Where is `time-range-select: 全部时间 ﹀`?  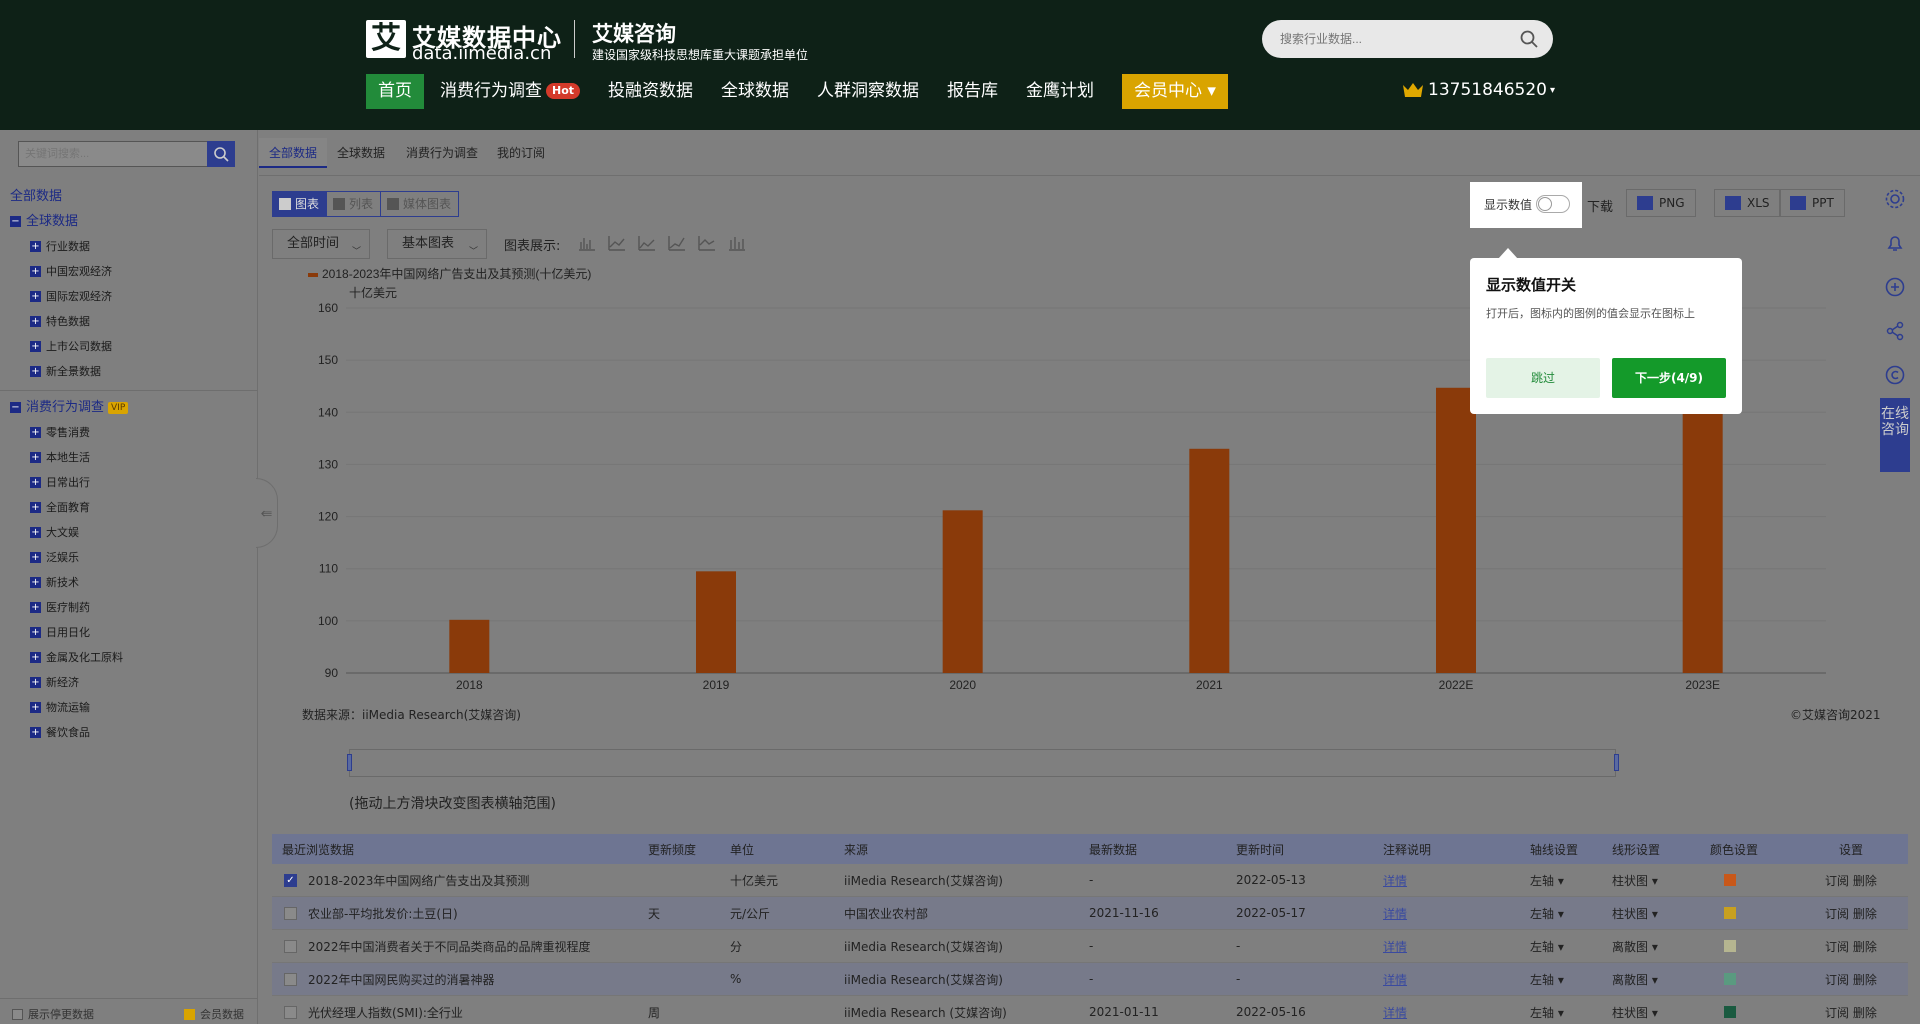
time-range-select: 全部时间 ﹀ is located at coordinates (321, 244).